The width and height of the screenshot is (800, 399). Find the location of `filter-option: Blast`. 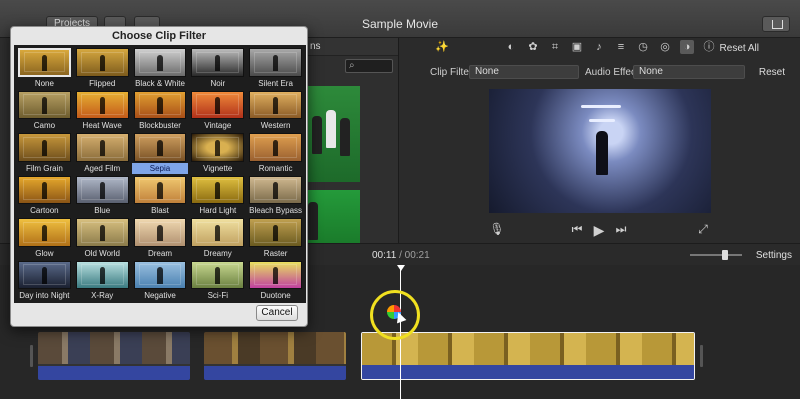

filter-option: Blast is located at coordinates (160, 196).